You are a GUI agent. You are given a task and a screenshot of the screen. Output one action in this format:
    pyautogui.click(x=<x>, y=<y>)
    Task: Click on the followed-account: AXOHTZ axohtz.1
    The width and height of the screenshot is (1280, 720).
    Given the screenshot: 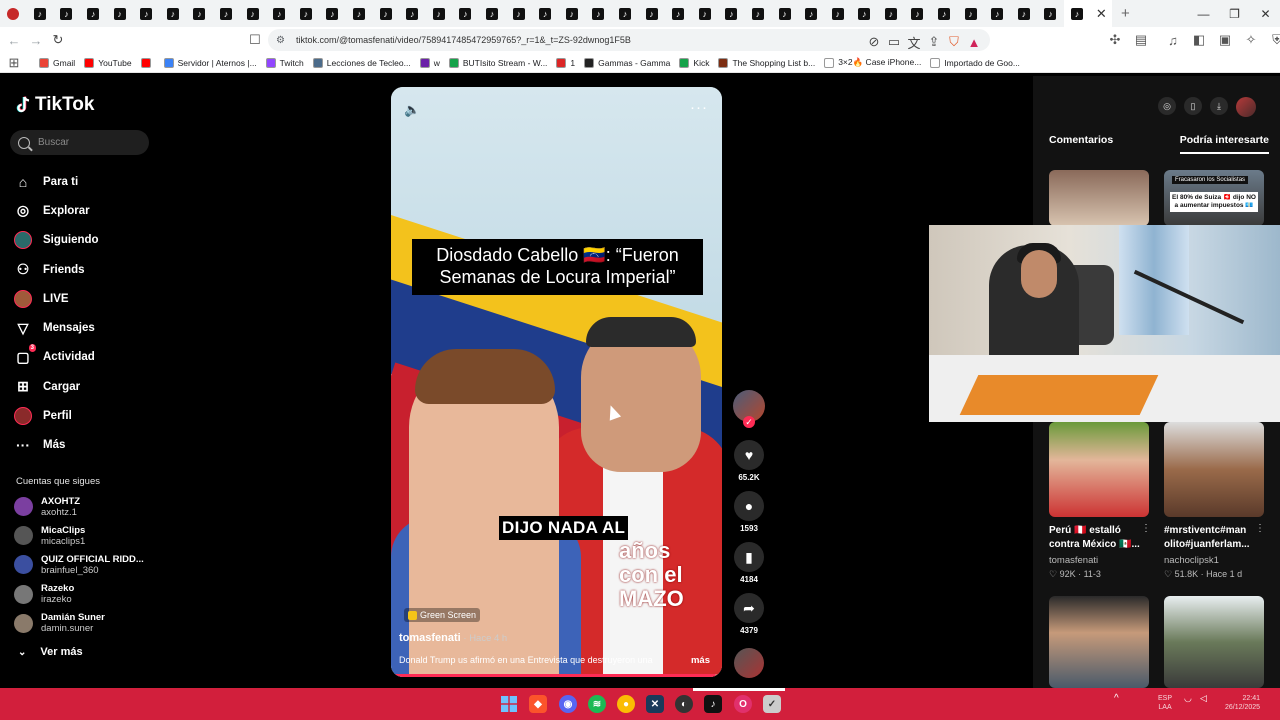 What is the action you would take?
    pyautogui.click(x=84, y=506)
    